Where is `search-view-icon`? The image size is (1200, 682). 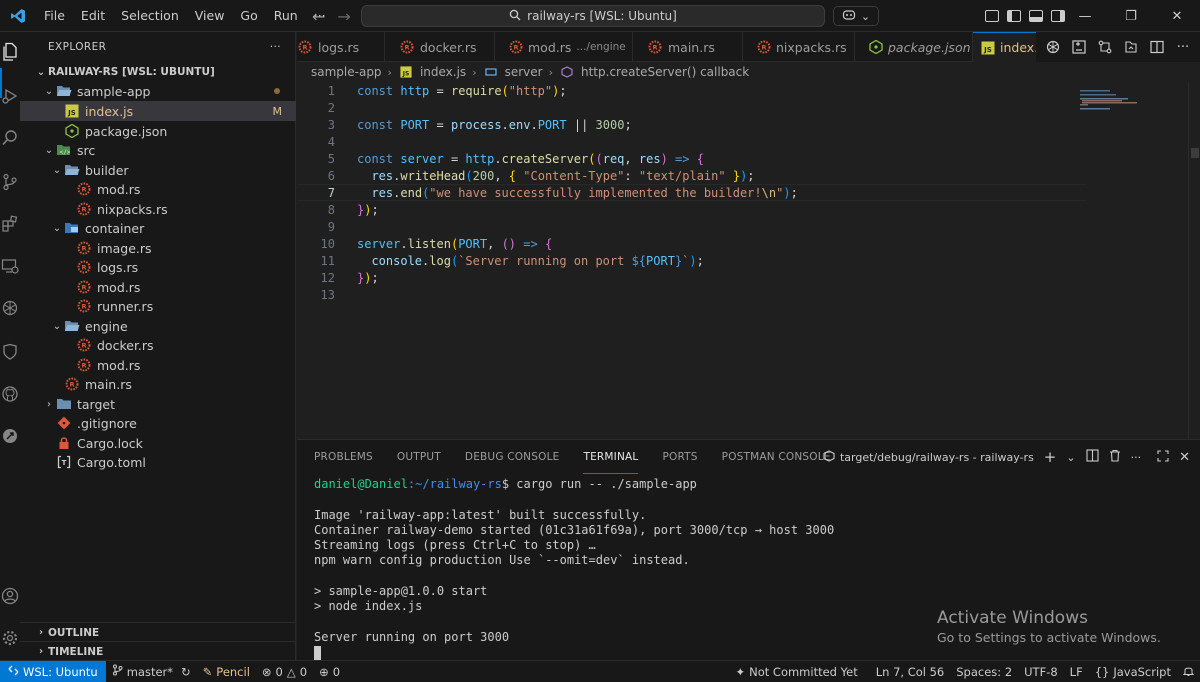 search-view-icon is located at coordinates (10, 138).